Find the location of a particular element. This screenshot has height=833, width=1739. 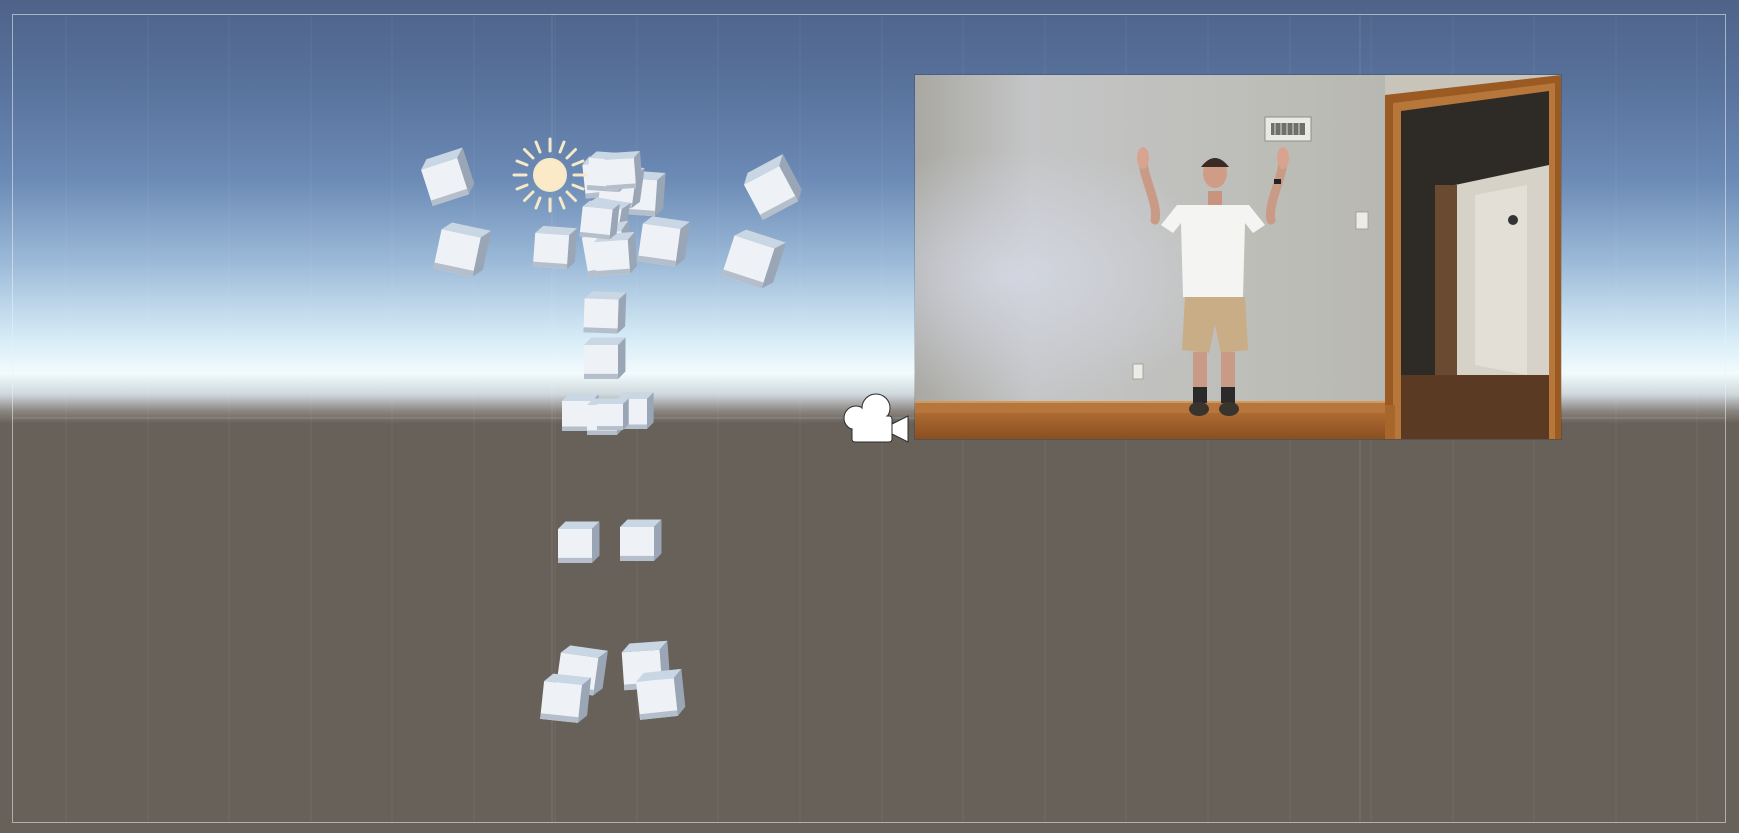

sun-icon is located at coordinates (550, 175).